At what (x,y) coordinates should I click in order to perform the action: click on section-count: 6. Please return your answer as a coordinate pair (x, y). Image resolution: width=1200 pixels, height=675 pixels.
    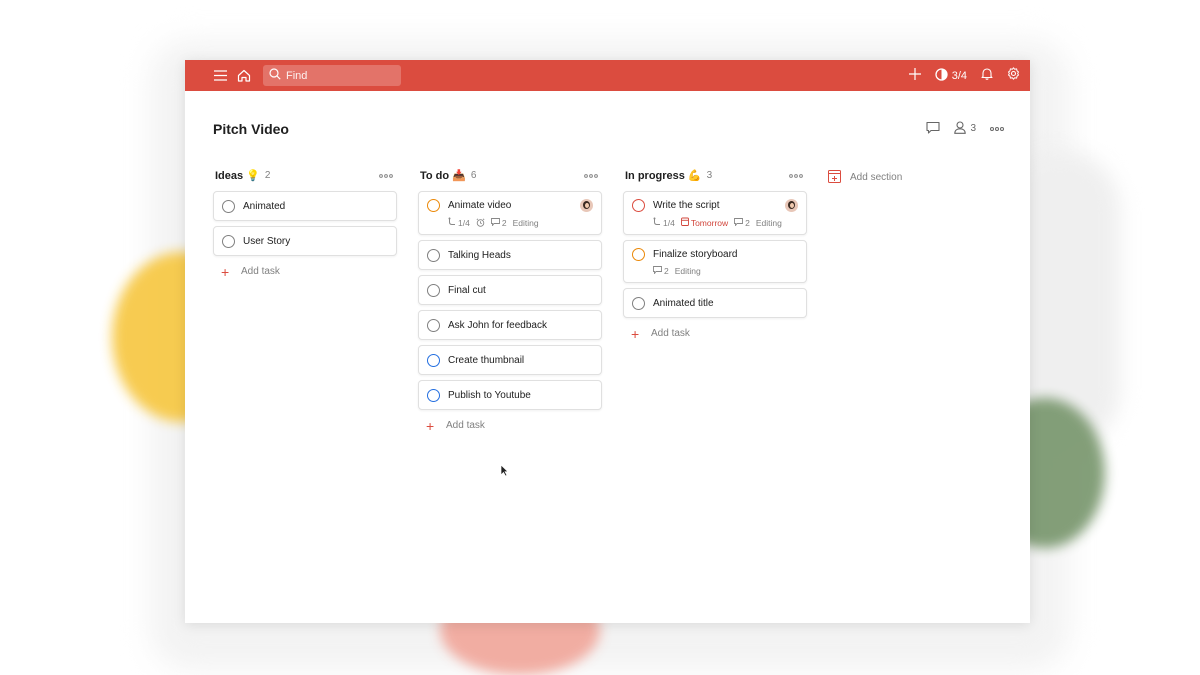
    Looking at the image, I should click on (473, 175).